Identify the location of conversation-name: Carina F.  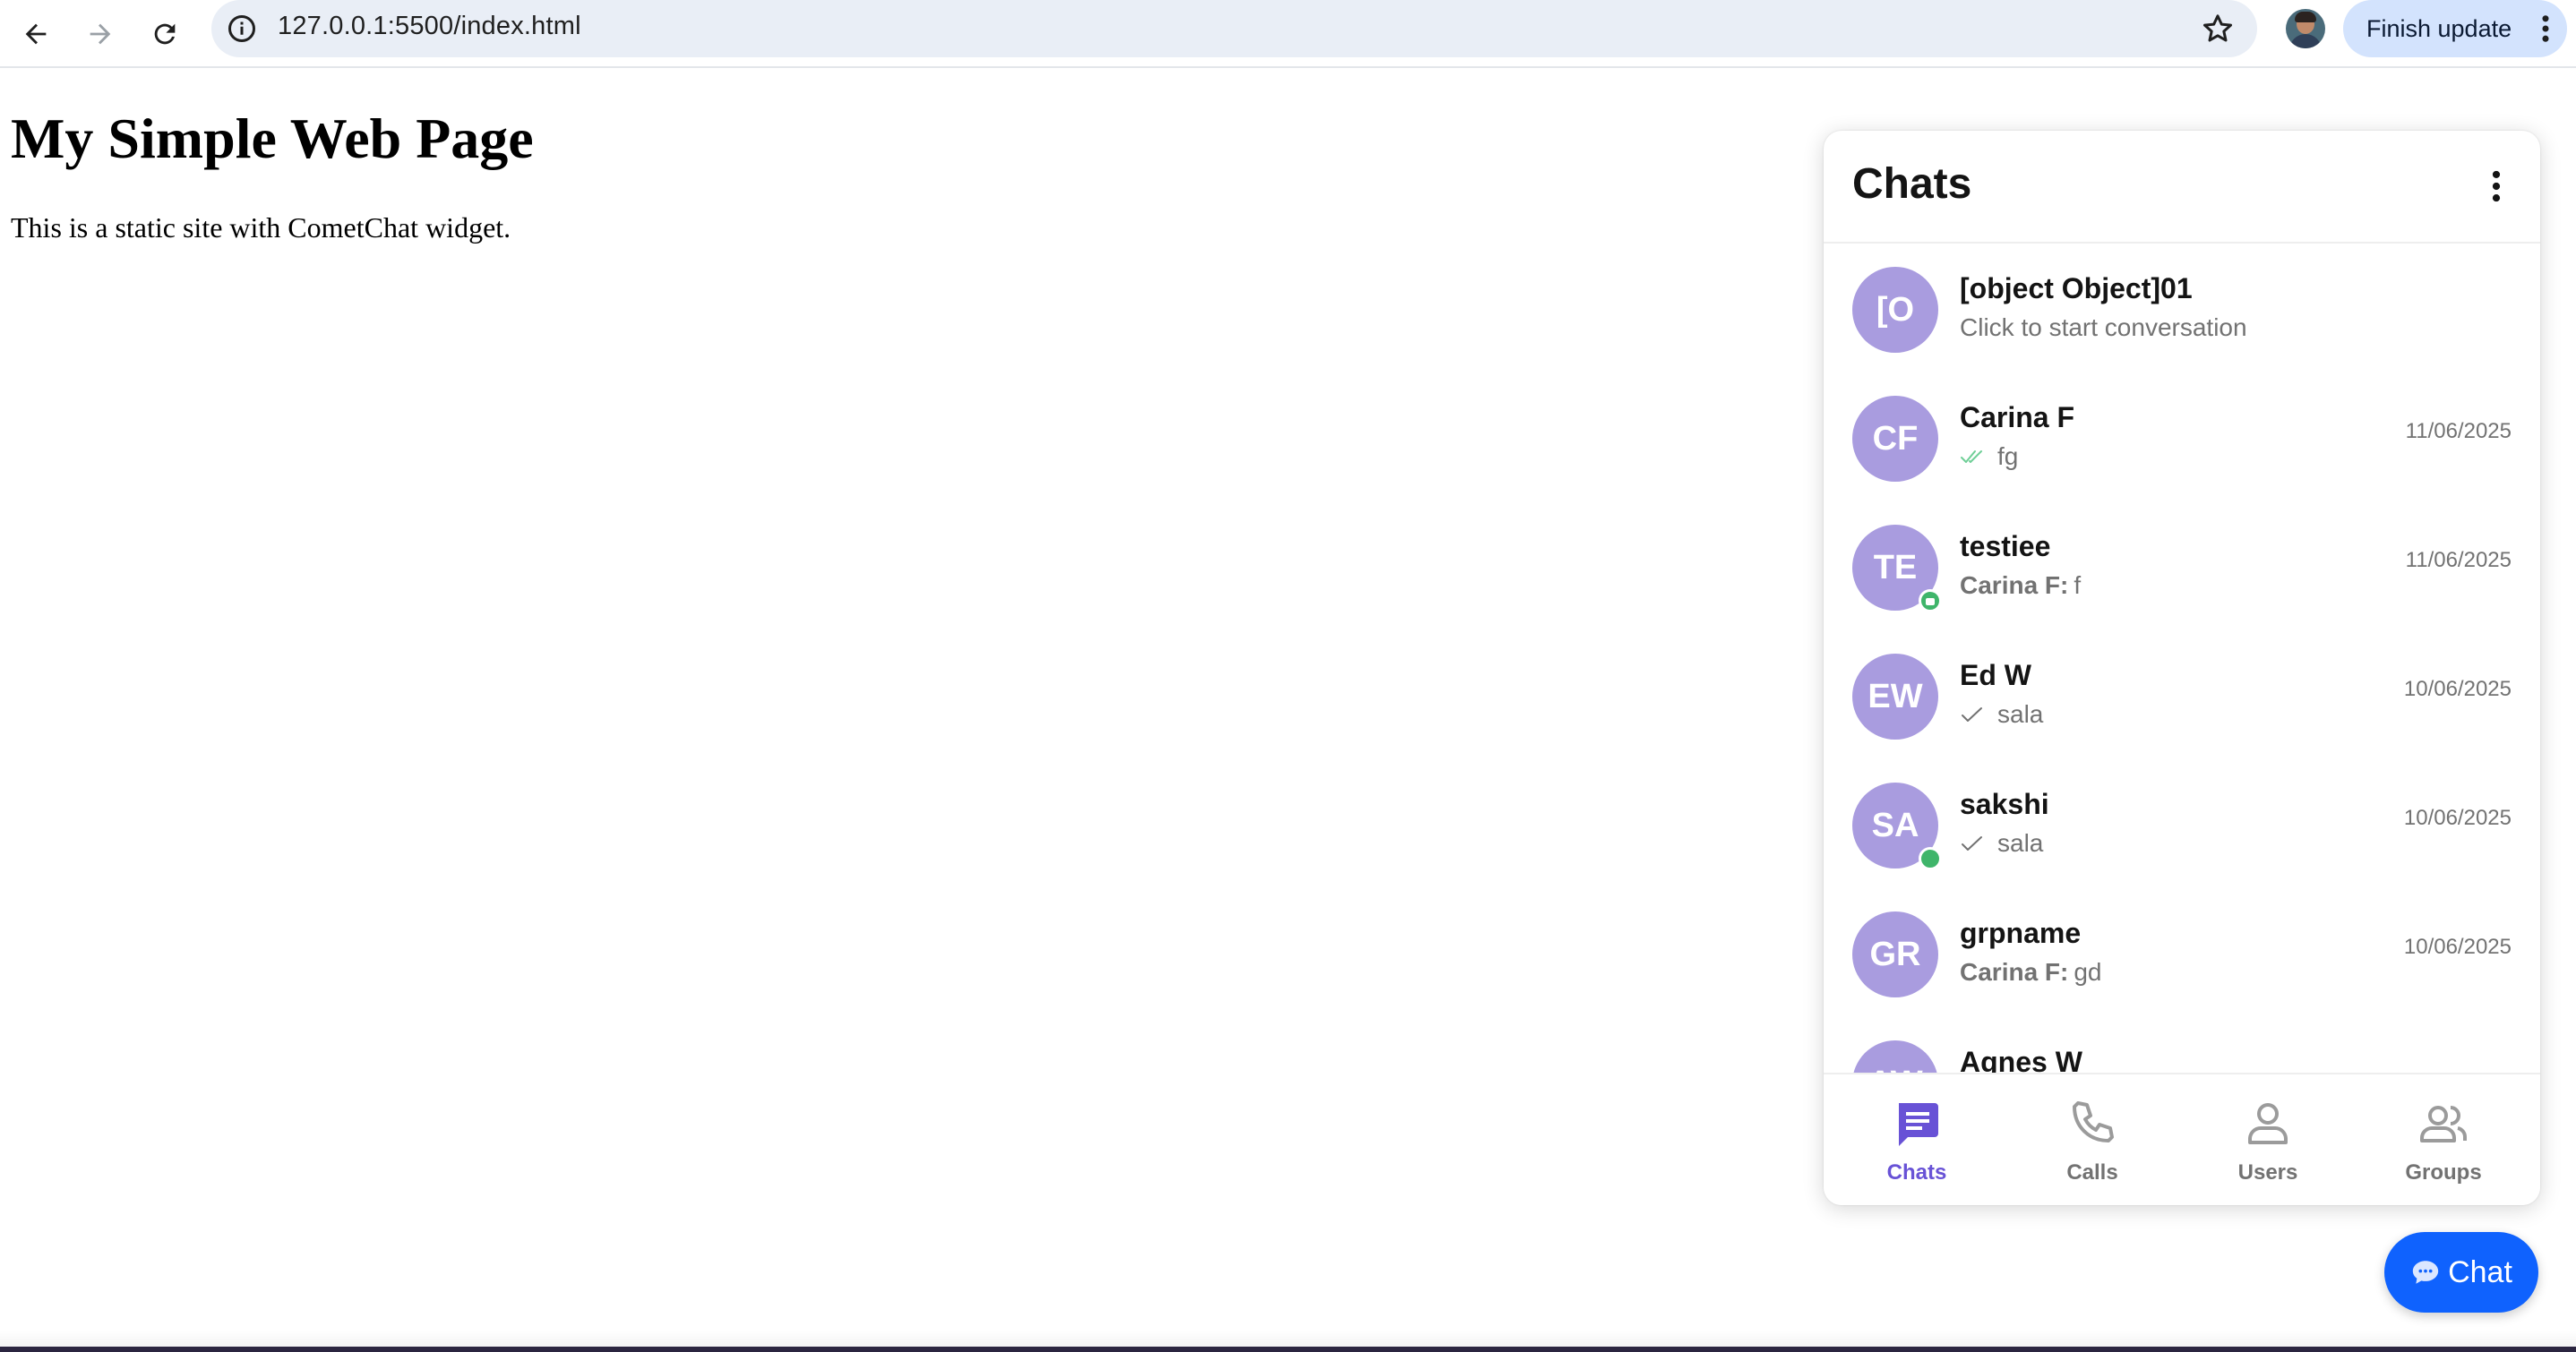
(2017, 417).